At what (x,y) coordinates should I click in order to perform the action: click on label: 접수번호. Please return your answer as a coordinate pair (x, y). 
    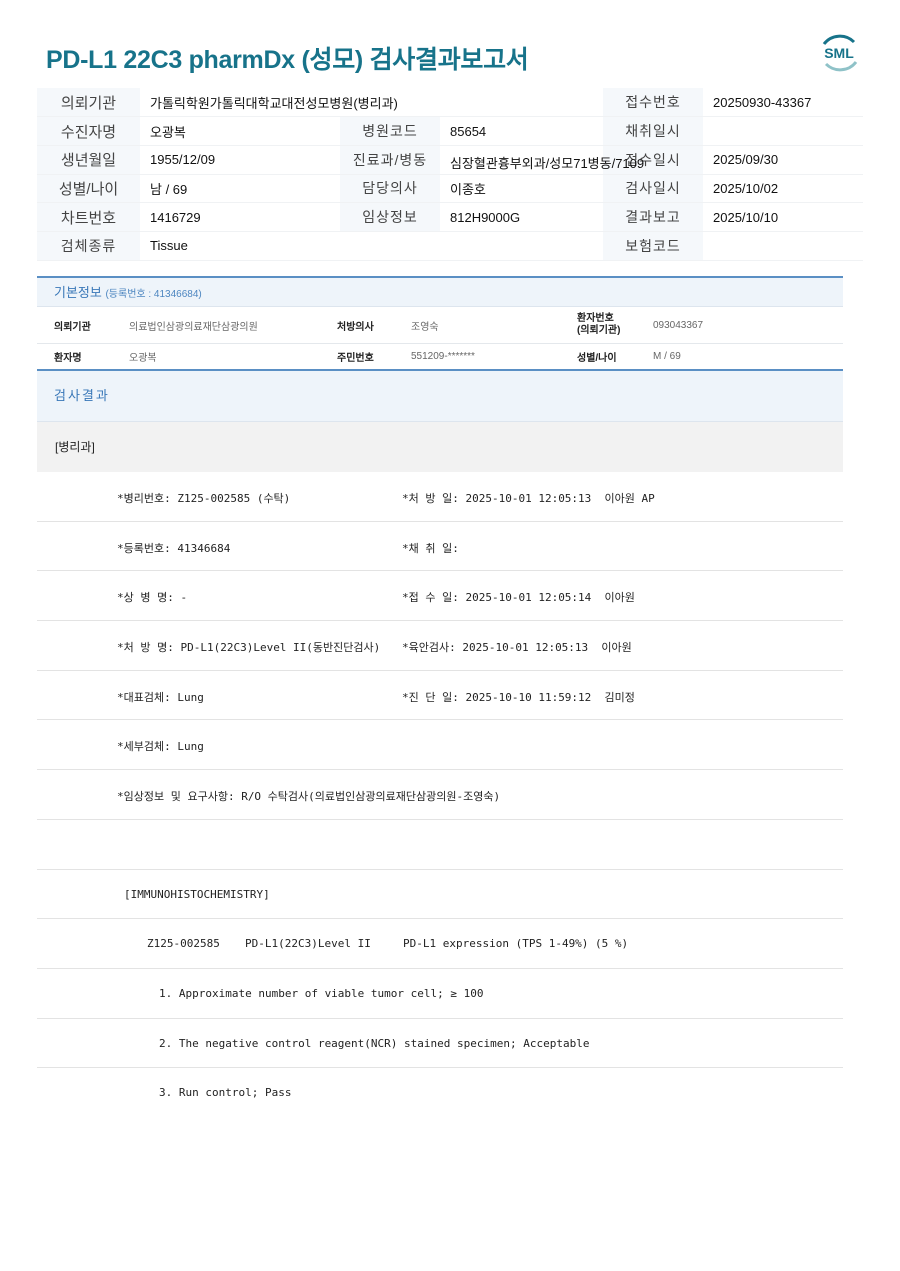
    Looking at the image, I should click on (653, 103).